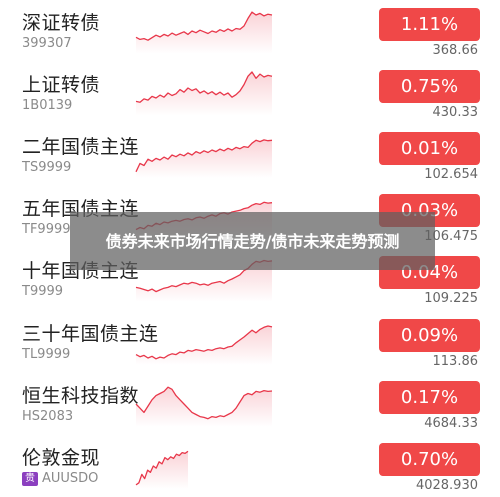 The width and height of the screenshot is (500, 497). I want to click on last-price: 4028.930, so click(446, 485).